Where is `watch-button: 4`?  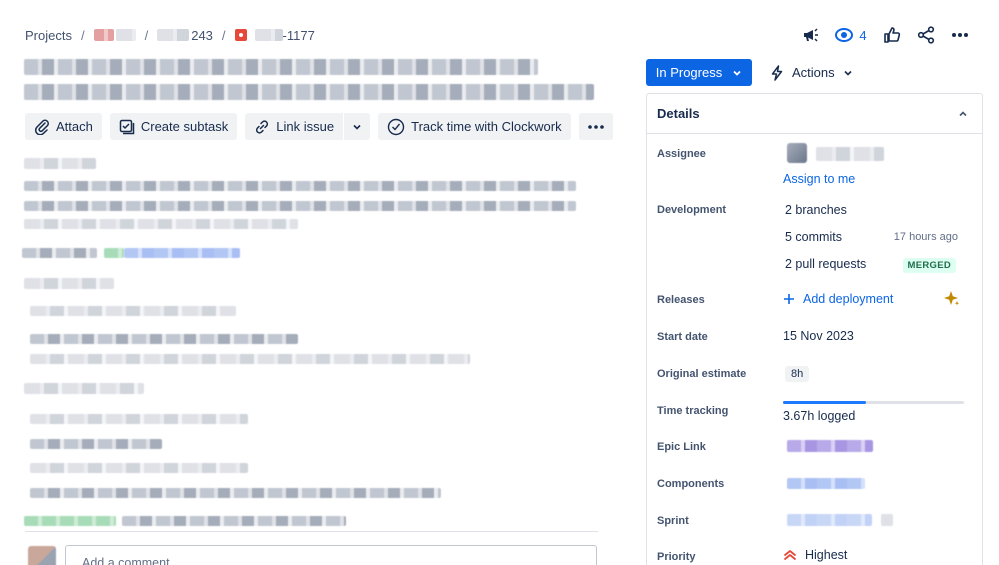
watch-button: 4 is located at coordinates (851, 35).